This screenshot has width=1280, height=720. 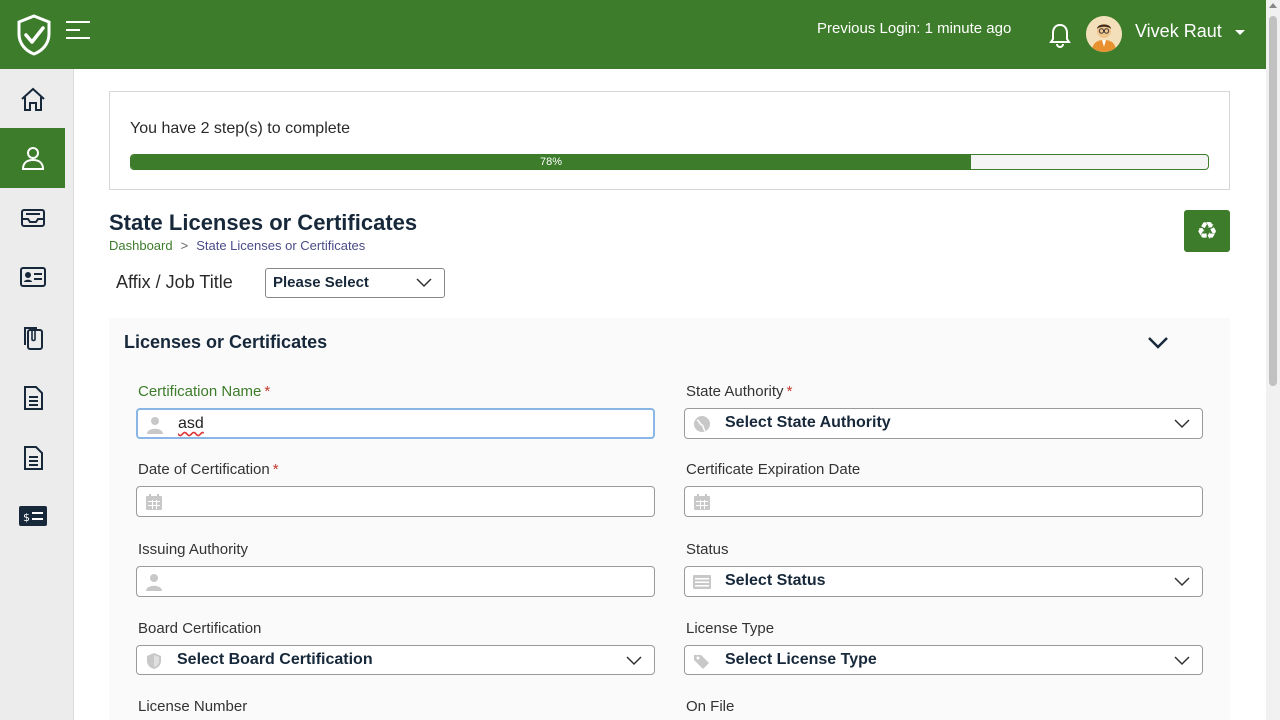 I want to click on id-card-icon, so click(x=32, y=277).